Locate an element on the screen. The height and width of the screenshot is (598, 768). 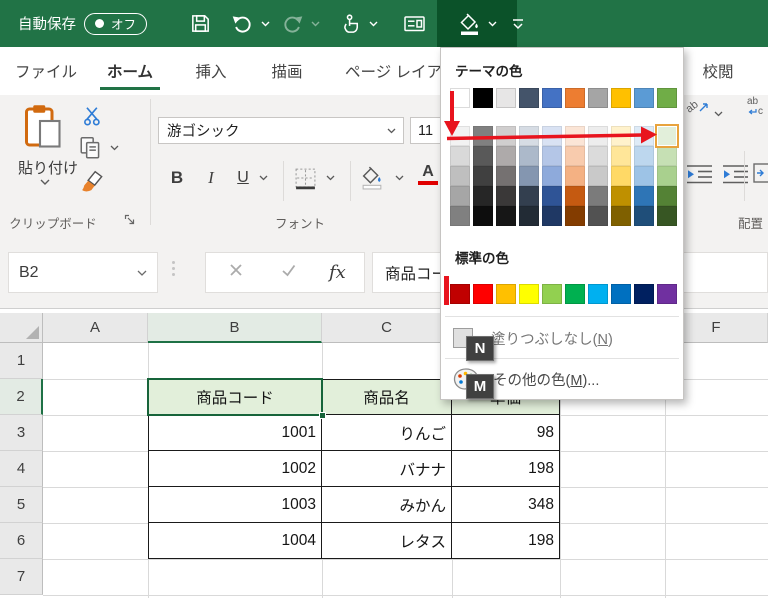
save-button is located at coordinates (200, 23).